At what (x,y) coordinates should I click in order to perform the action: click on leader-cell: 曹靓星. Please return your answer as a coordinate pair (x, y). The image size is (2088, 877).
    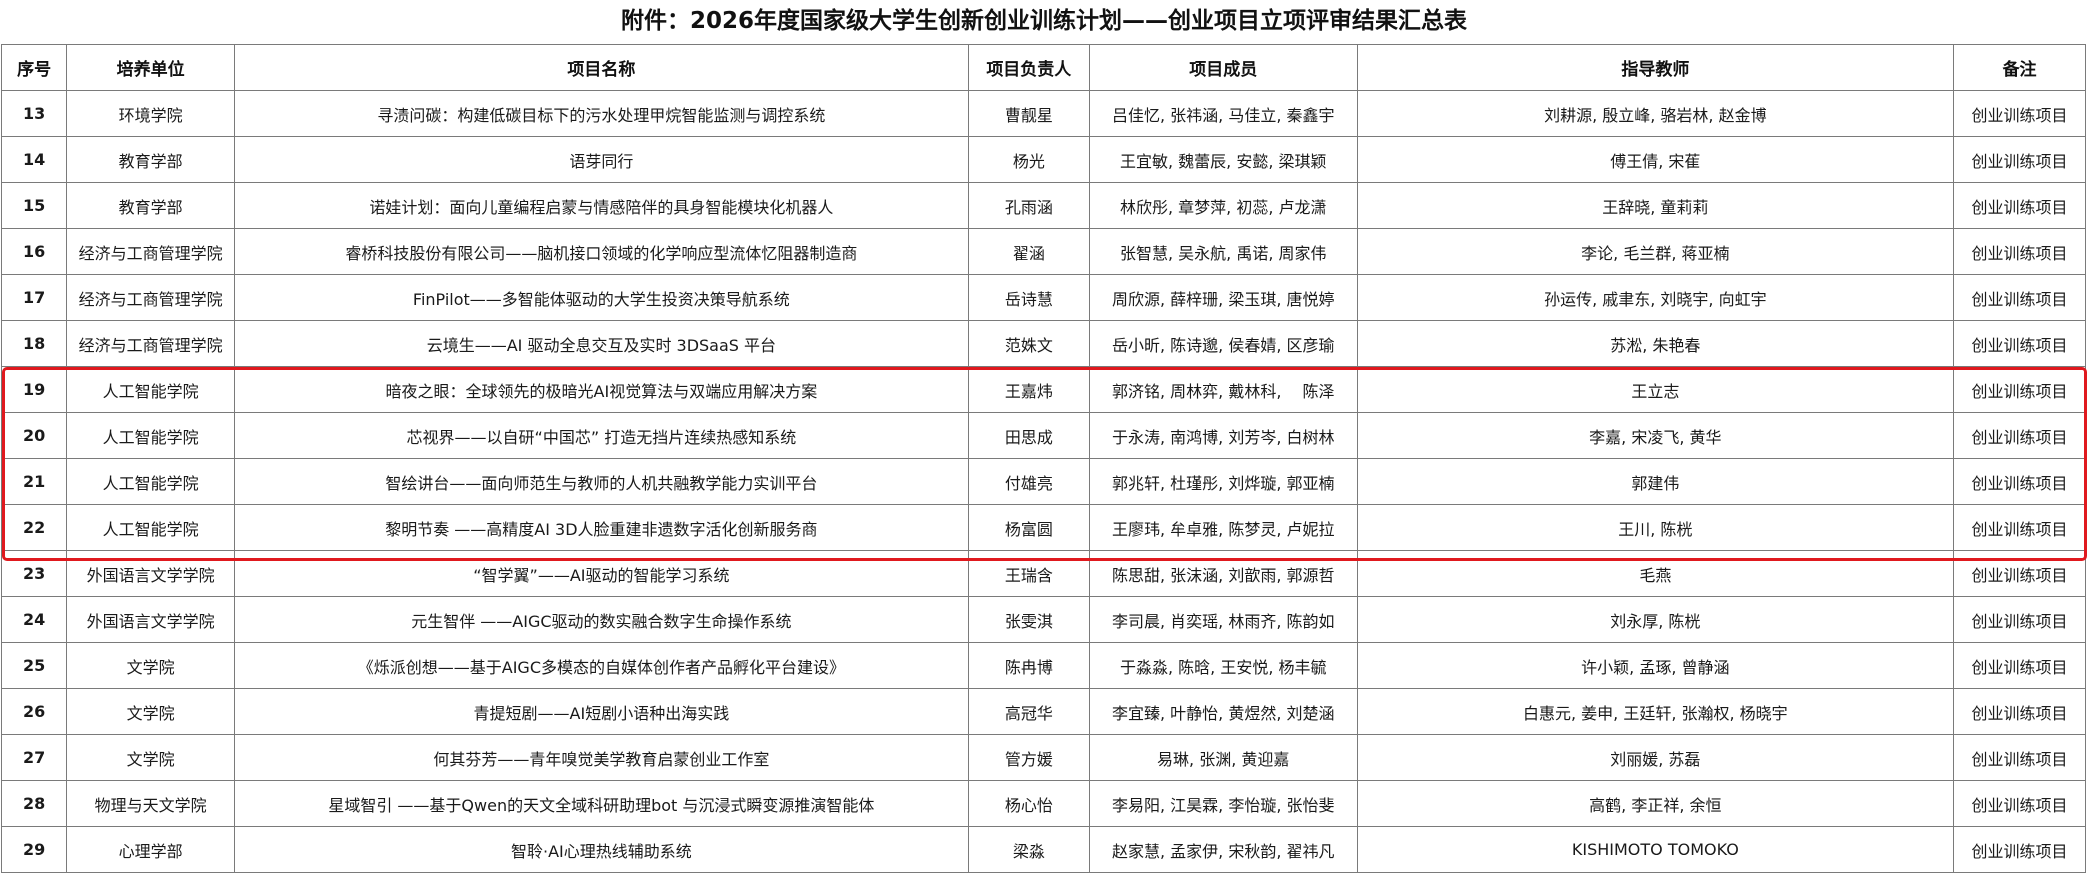
    Looking at the image, I should click on (1028, 113).